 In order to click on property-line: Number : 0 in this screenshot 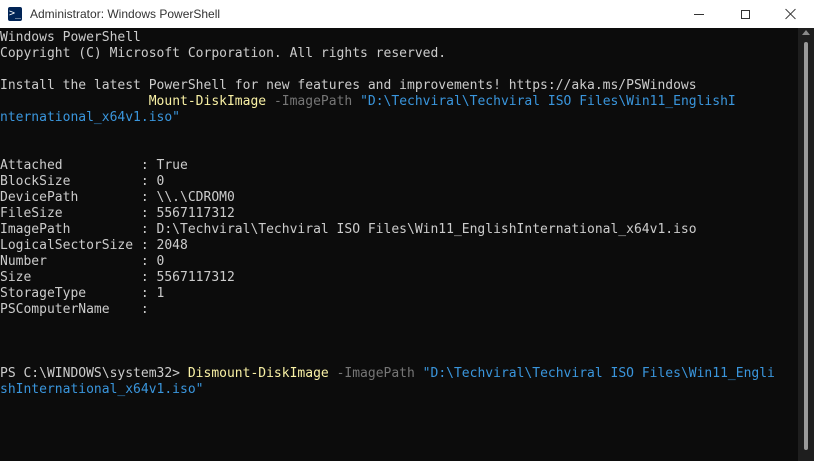, I will do `click(82, 261)`.